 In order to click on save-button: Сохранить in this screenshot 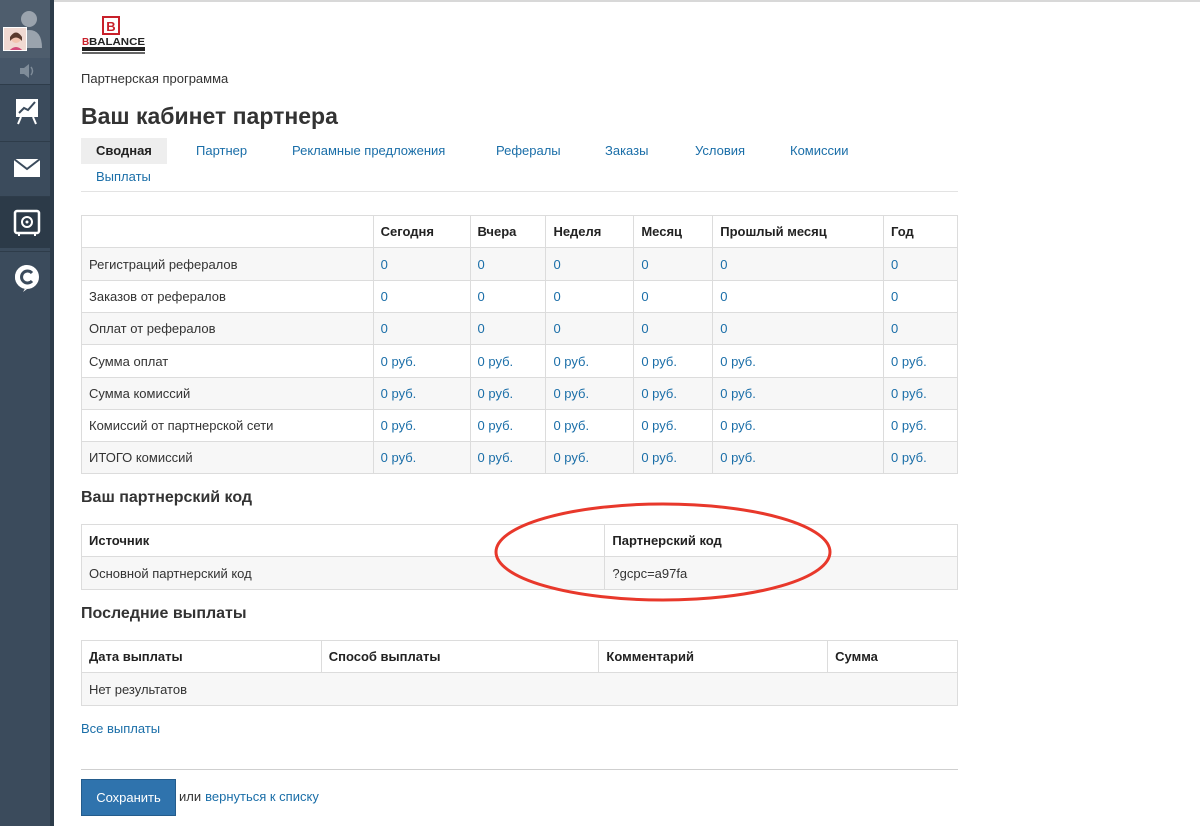, I will do `click(128, 797)`.